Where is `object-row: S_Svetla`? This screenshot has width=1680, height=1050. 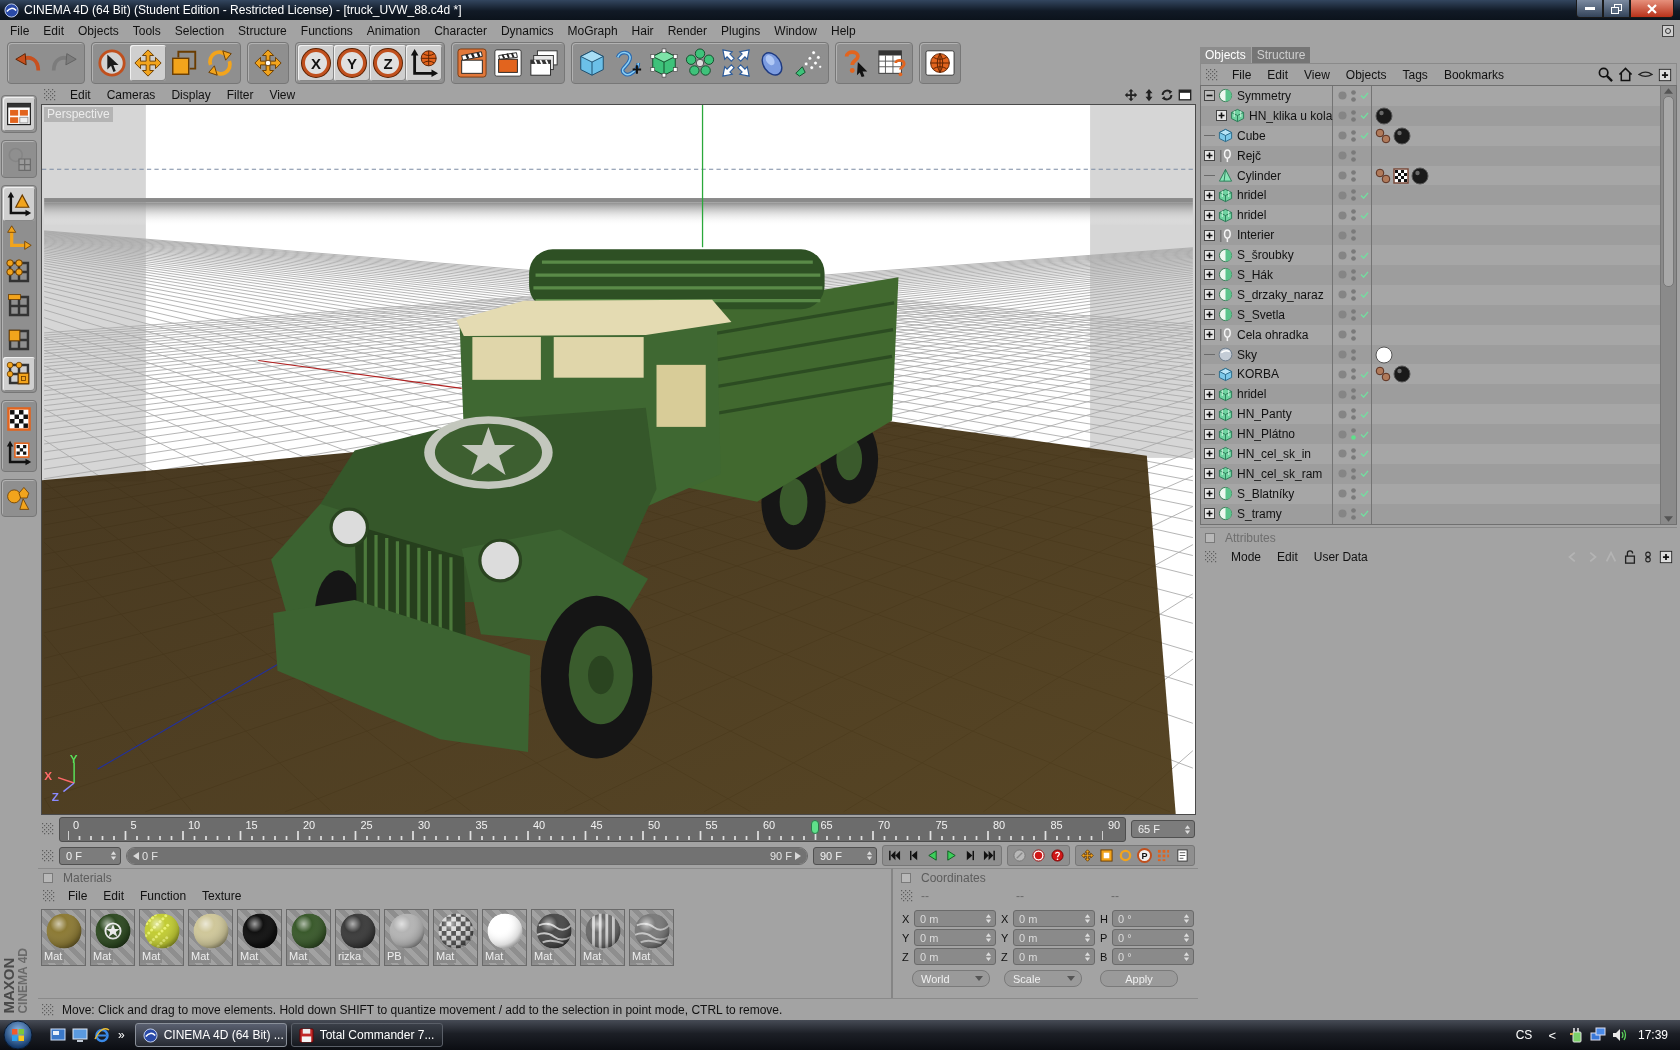
object-row: S_Svetla is located at coordinates (1430, 314).